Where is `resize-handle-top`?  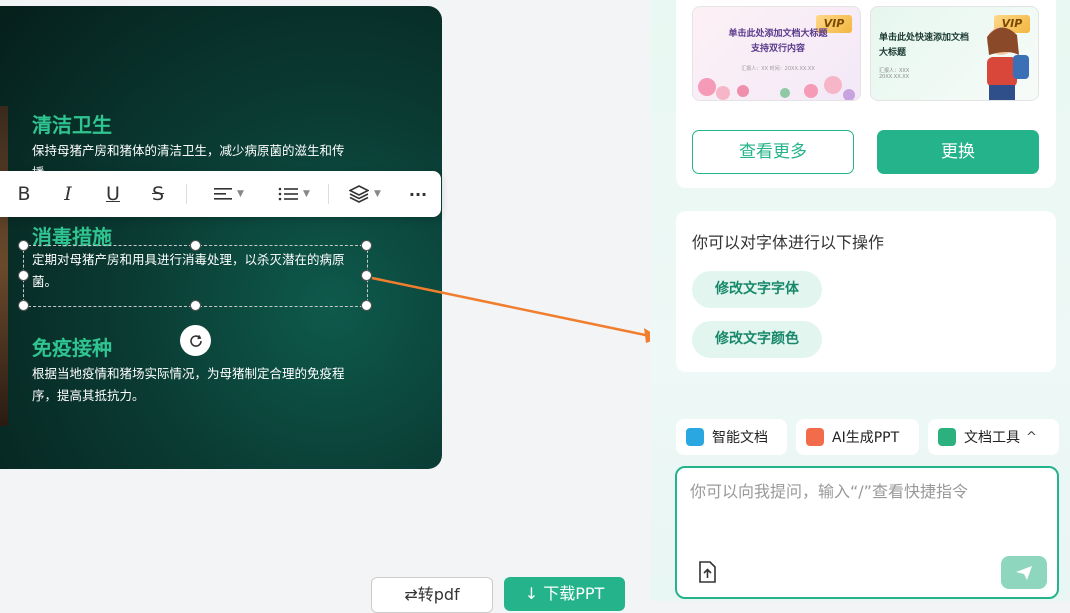 resize-handle-top is located at coordinates (195, 245).